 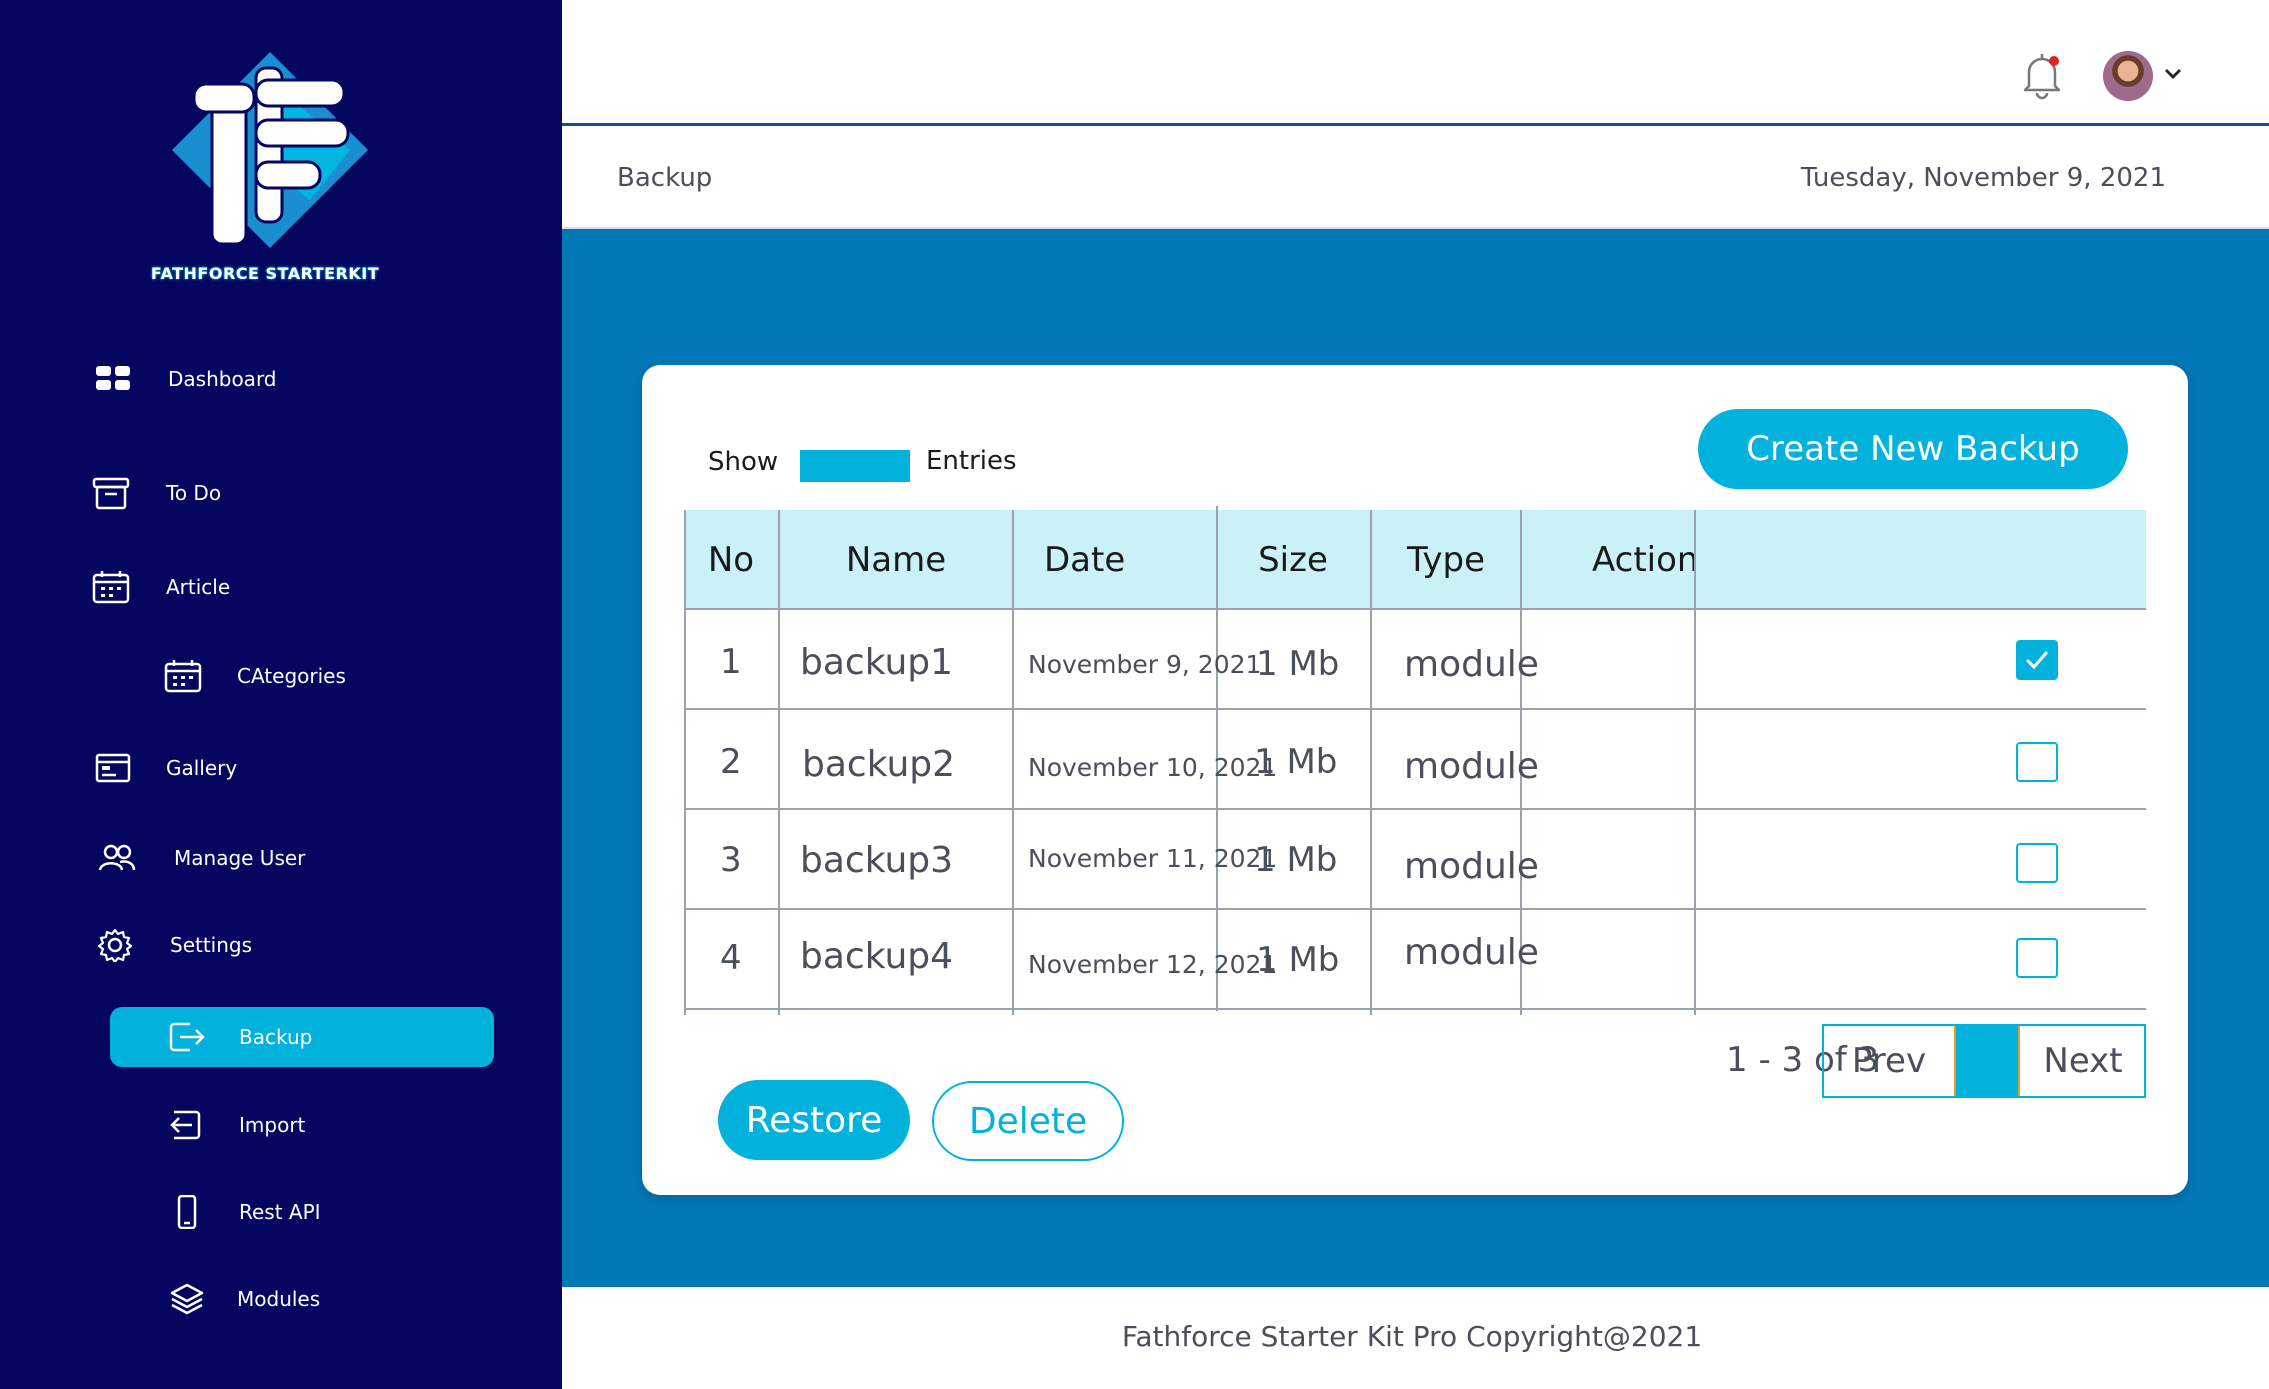 What do you see at coordinates (1293, 560) in the screenshot?
I see `column-header-size: Size` at bounding box center [1293, 560].